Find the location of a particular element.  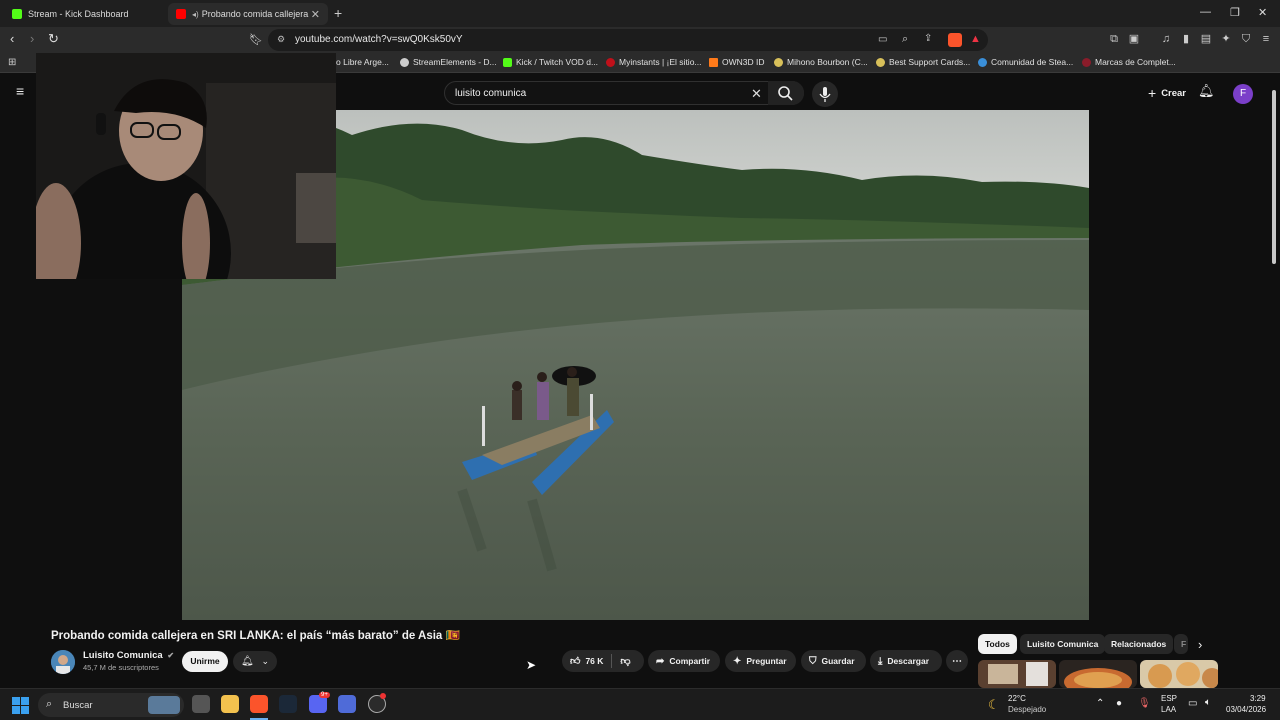

channel-avatar is located at coordinates (63, 662).